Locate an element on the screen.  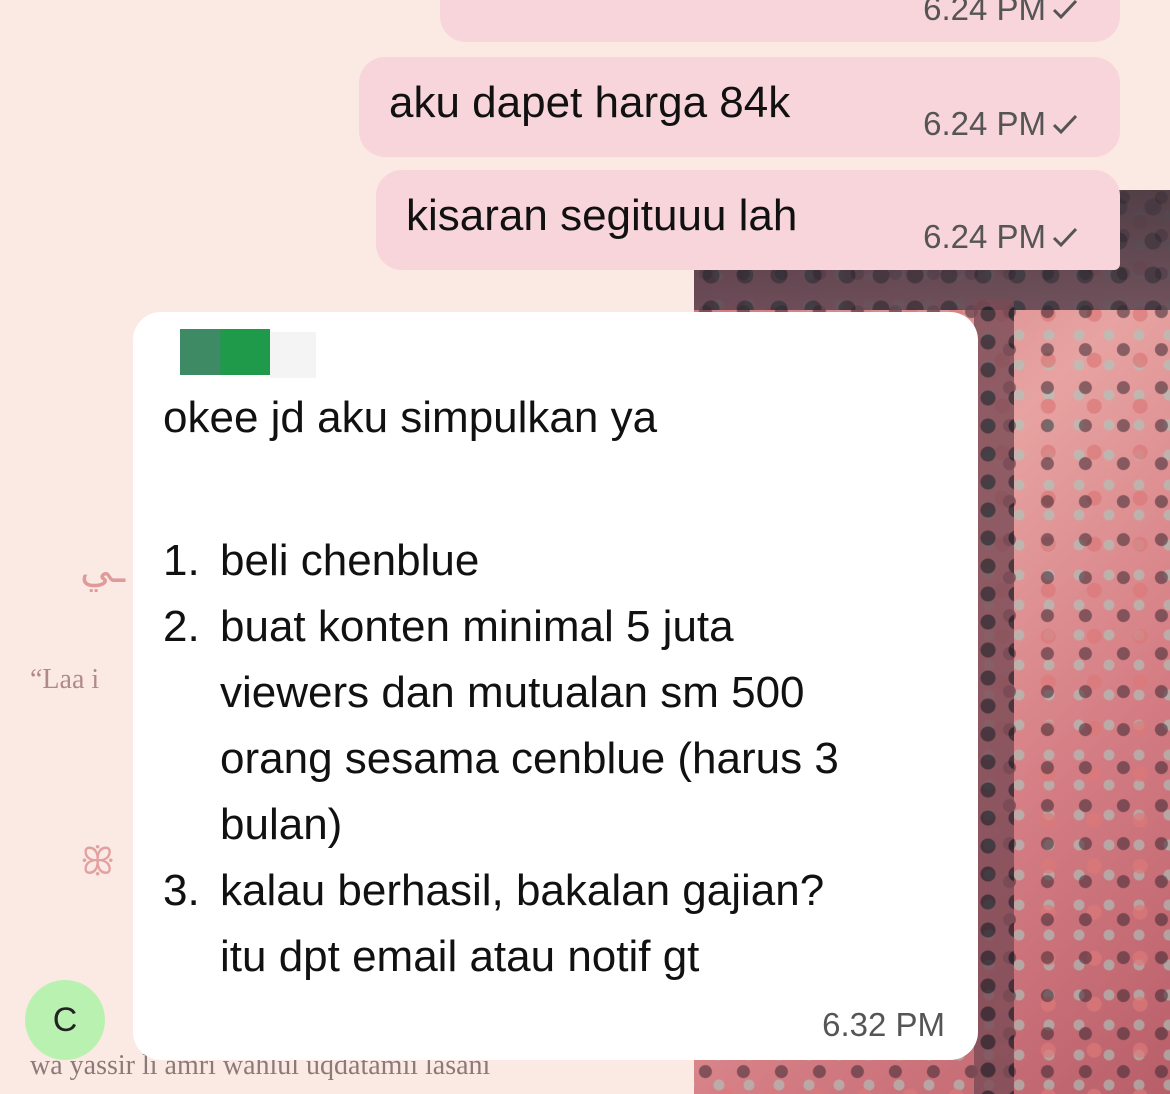
outgoing-message: 6.24 PM is located at coordinates (780, 21).